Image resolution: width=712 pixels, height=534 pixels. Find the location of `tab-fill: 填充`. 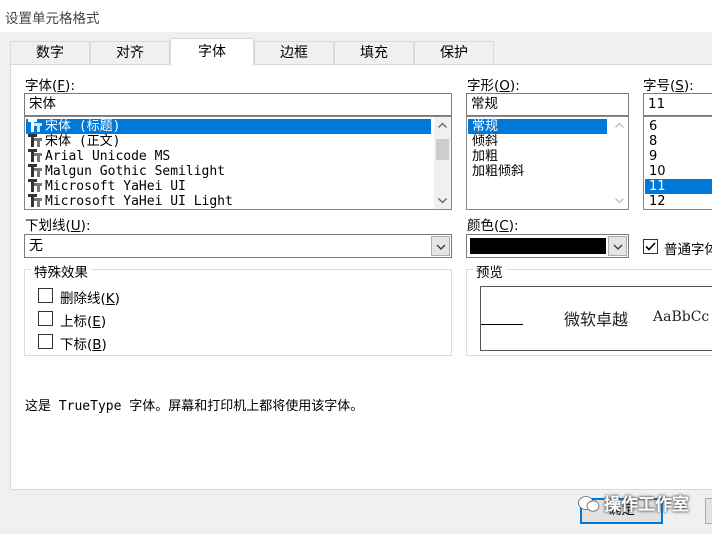

tab-fill: 填充 is located at coordinates (374, 53).